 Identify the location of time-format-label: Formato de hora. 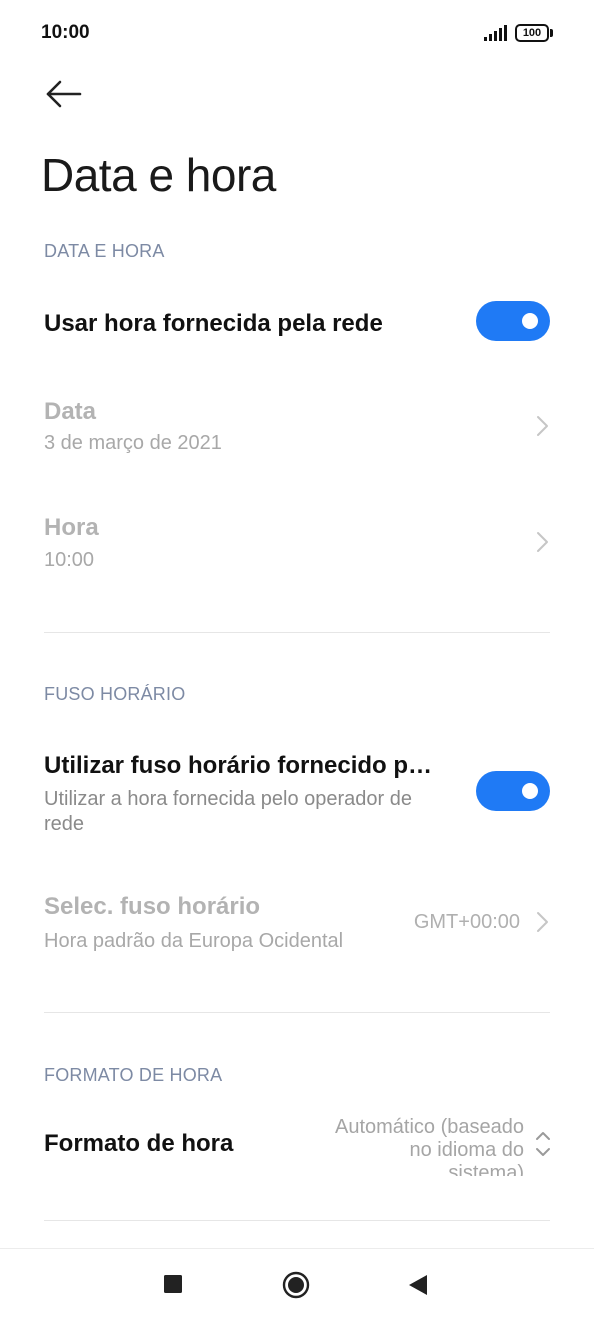
(139, 1143).